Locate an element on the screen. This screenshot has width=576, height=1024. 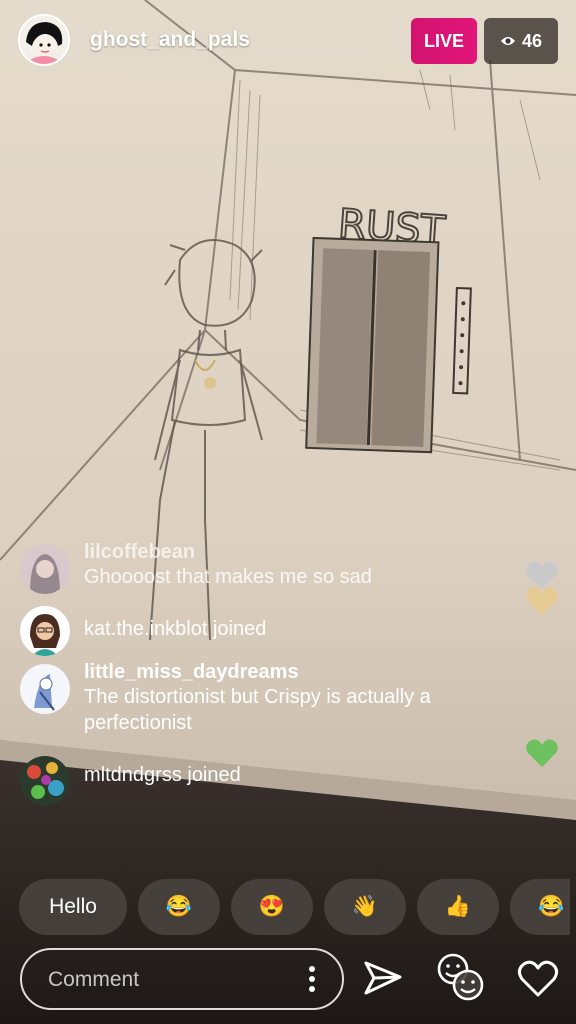
live-badge: LIVE is located at coordinates (444, 41).